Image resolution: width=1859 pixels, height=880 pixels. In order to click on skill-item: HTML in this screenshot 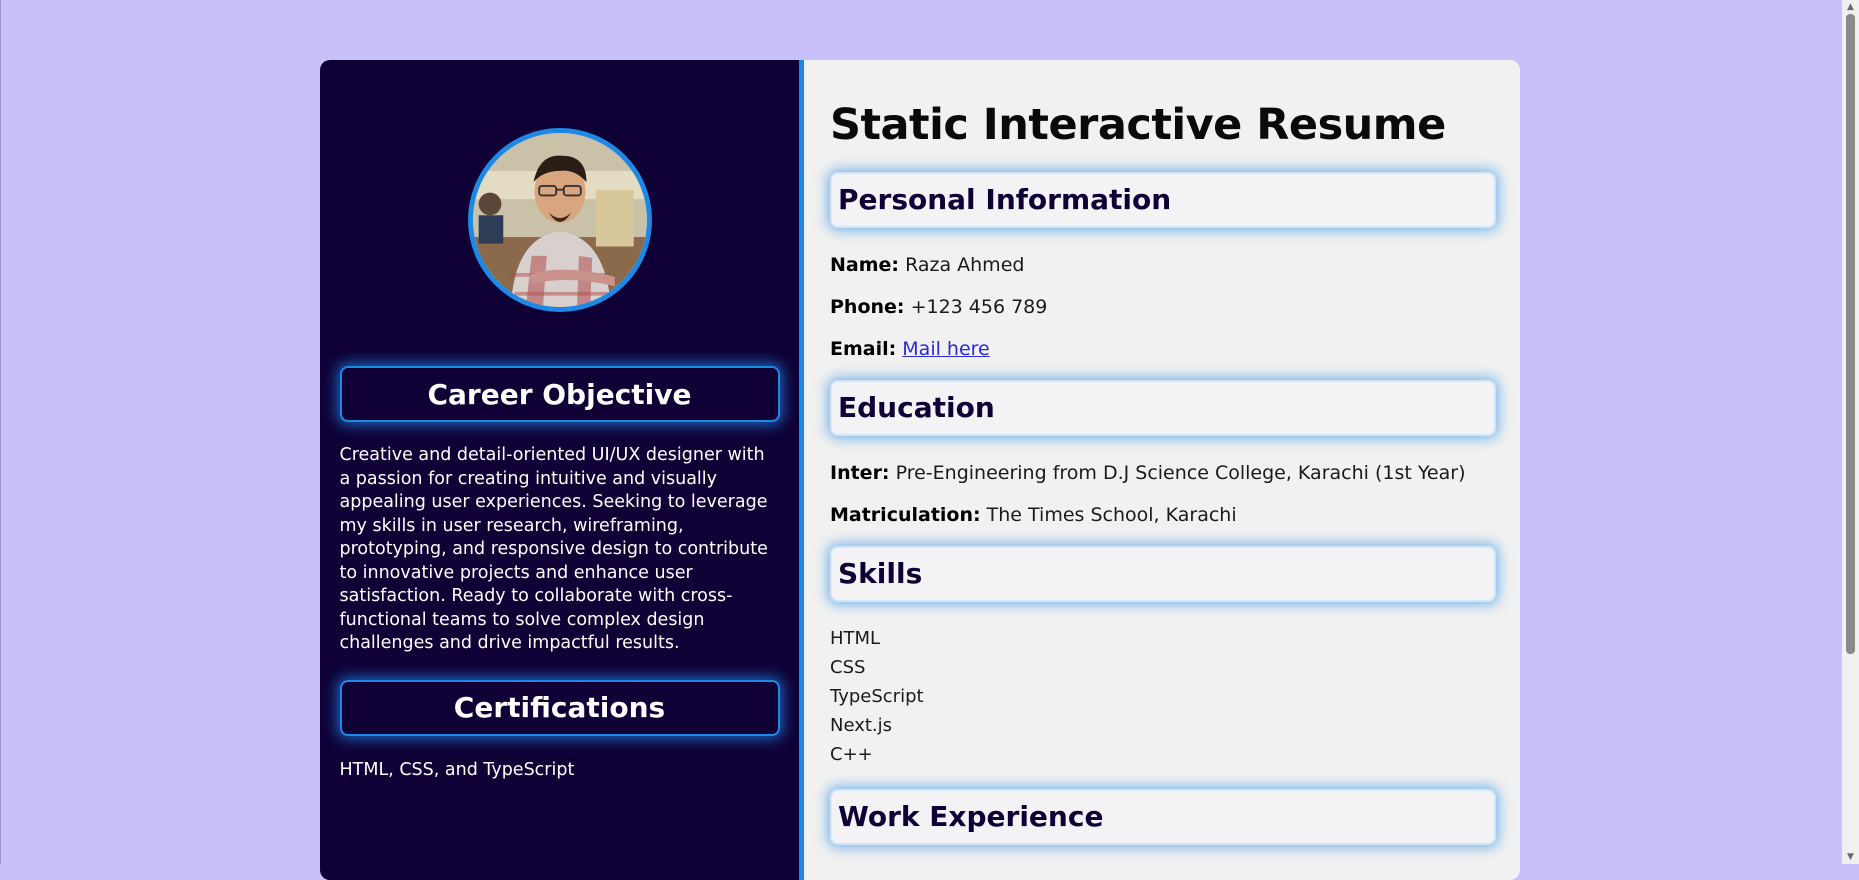, I will do `click(855, 638)`.